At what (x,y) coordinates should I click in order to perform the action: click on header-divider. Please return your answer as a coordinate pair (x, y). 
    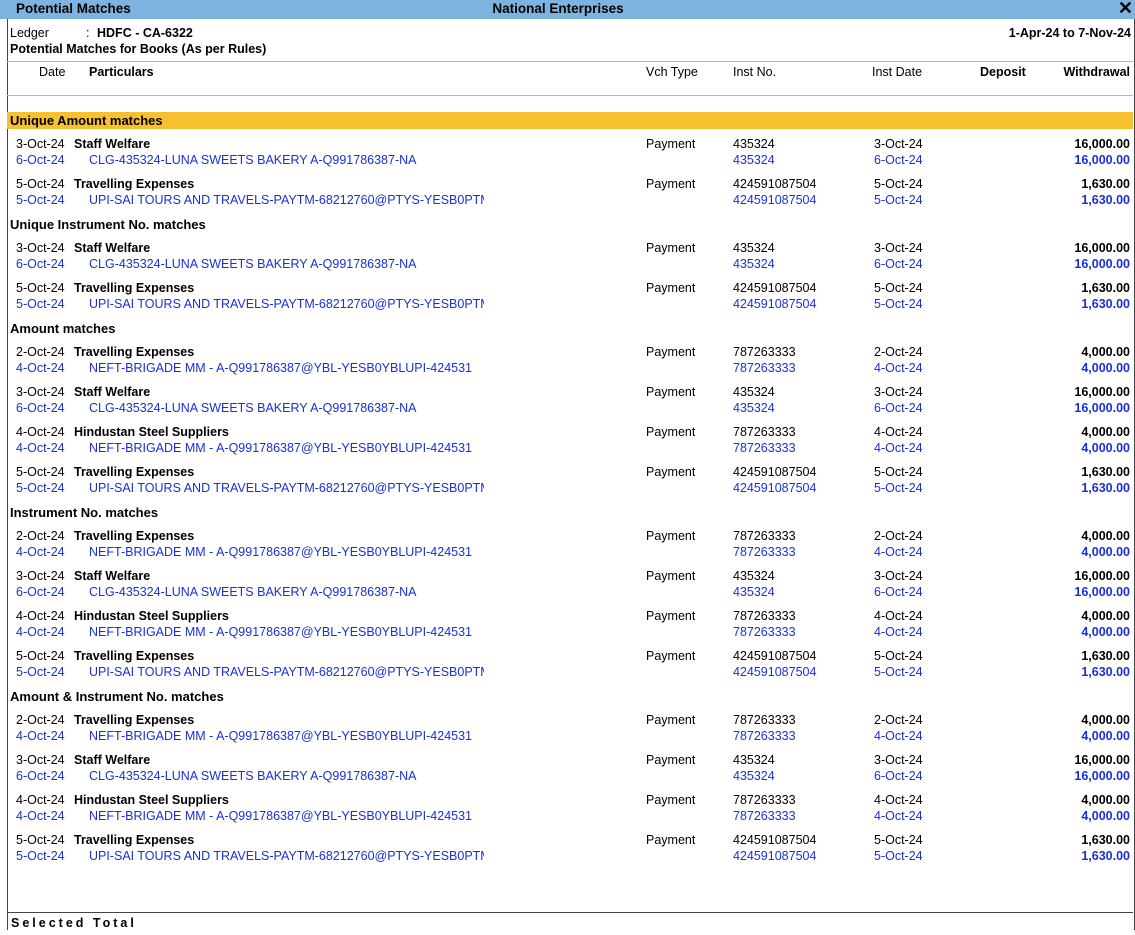
    Looking at the image, I should click on (570, 61).